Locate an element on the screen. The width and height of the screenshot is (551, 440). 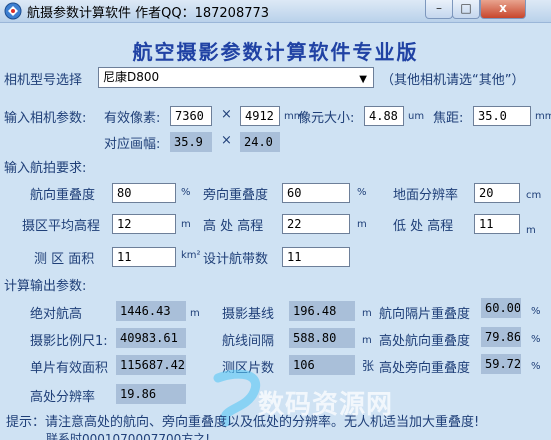
single-area-value: 115687.42 is located at coordinates (151, 365).